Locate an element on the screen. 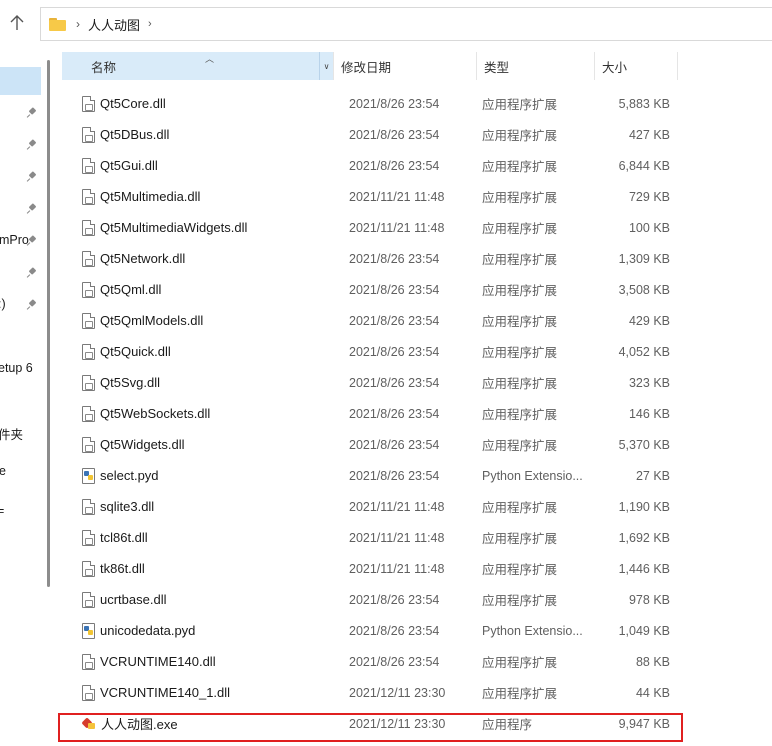 Image resolution: width=772 pixels, height=746 pixels. file-name: Qt5MultimediaWidgets.dll is located at coordinates (174, 227).